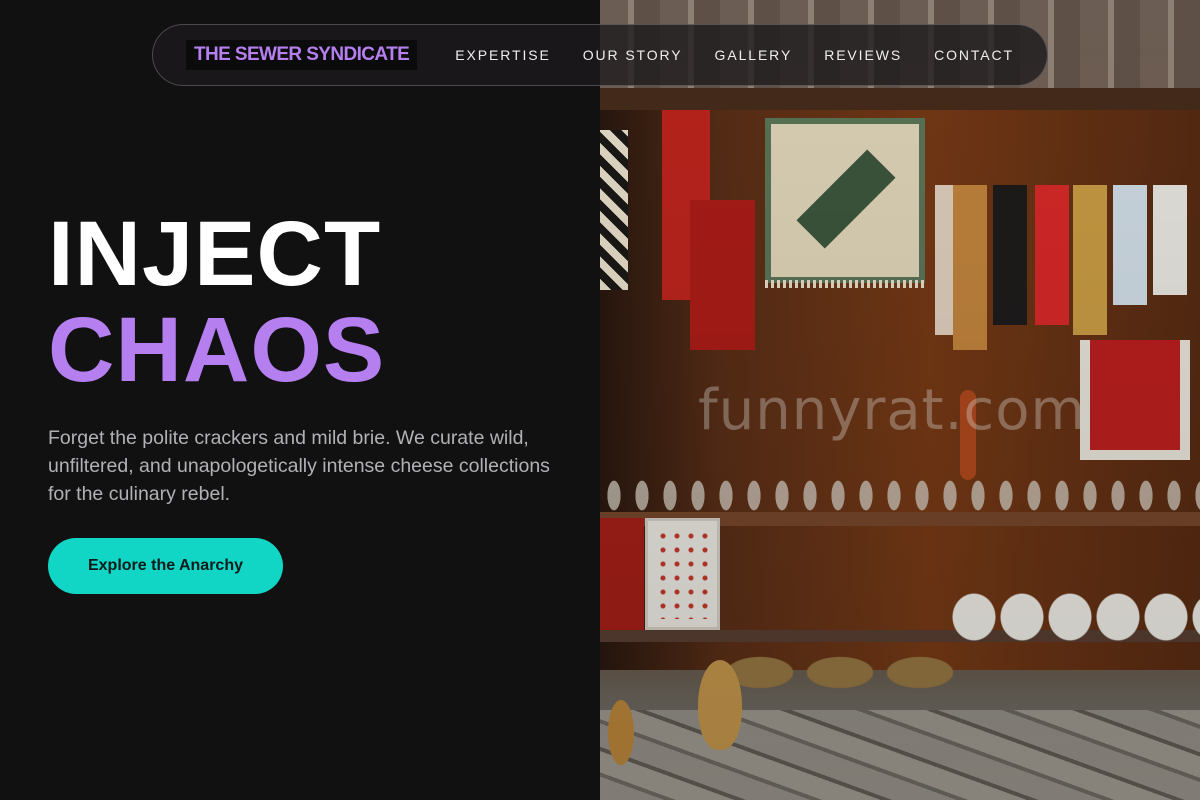 This screenshot has width=1200, height=800. I want to click on hero-title: INJECT CHAOS, so click(216, 302).